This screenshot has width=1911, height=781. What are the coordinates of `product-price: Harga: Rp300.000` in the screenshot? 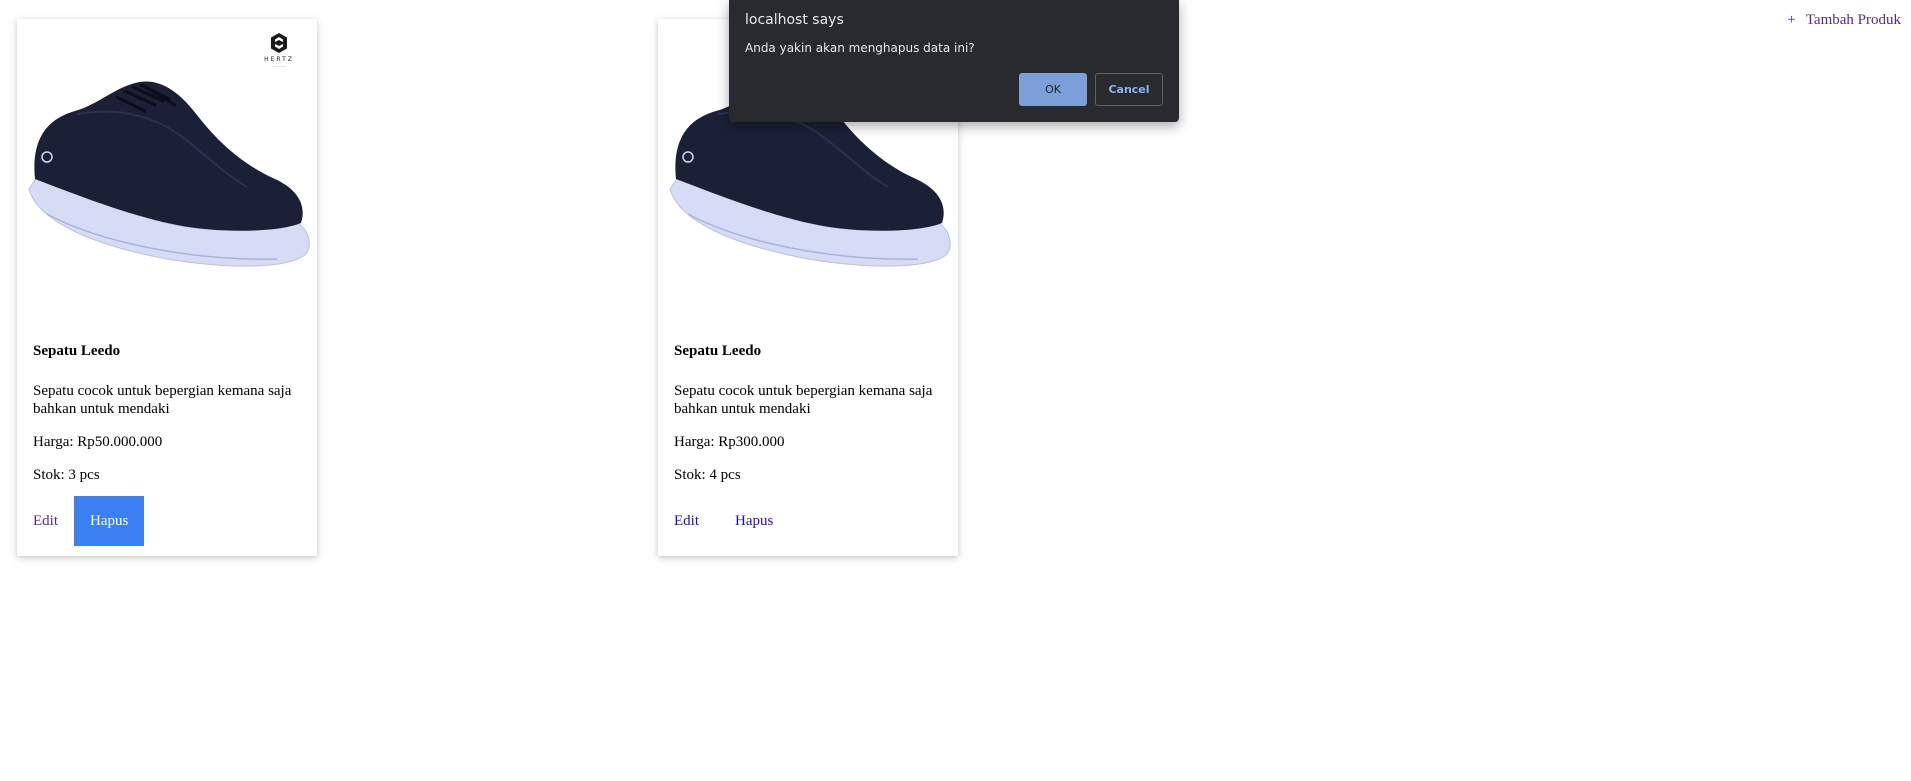 It's located at (729, 442).